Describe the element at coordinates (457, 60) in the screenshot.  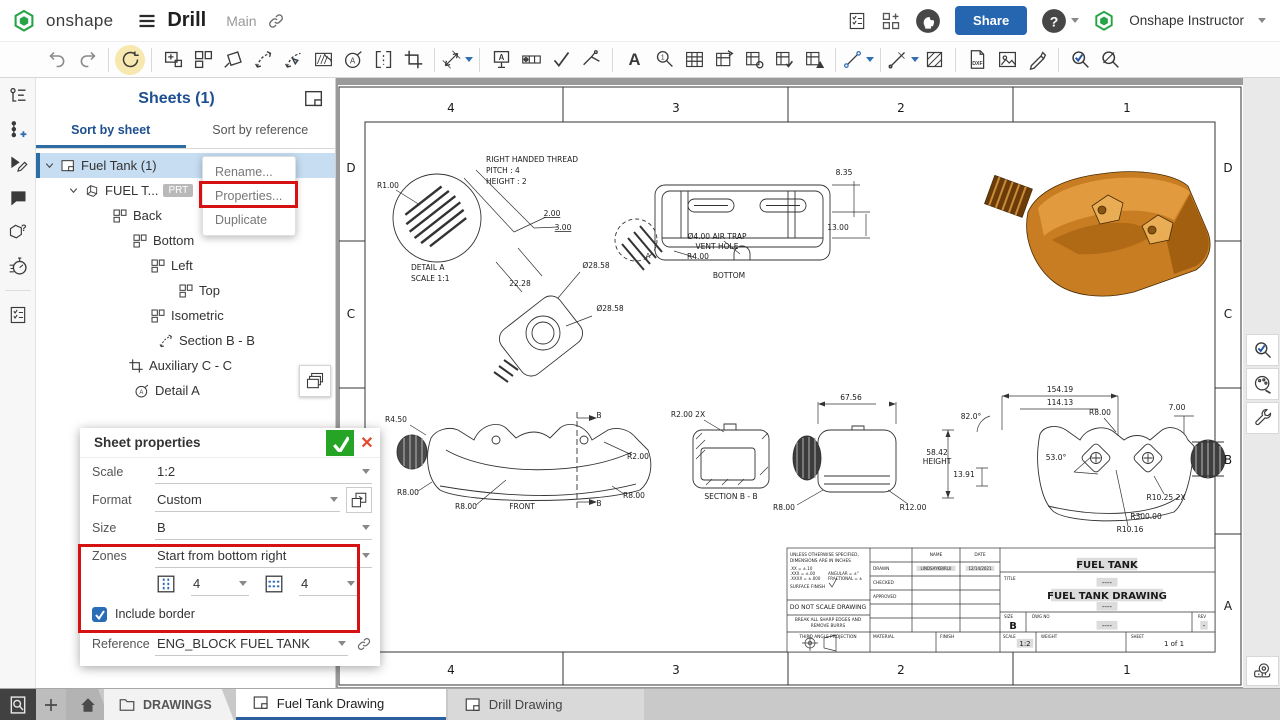
I see `dimension-tool-button` at that location.